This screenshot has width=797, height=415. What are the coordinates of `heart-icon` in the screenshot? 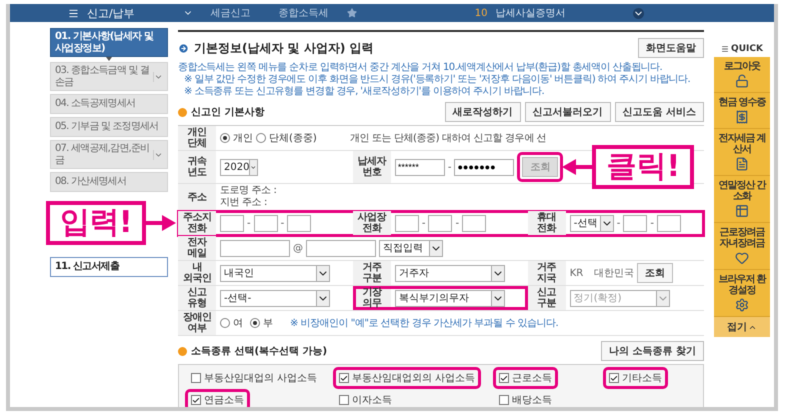 It's located at (742, 258).